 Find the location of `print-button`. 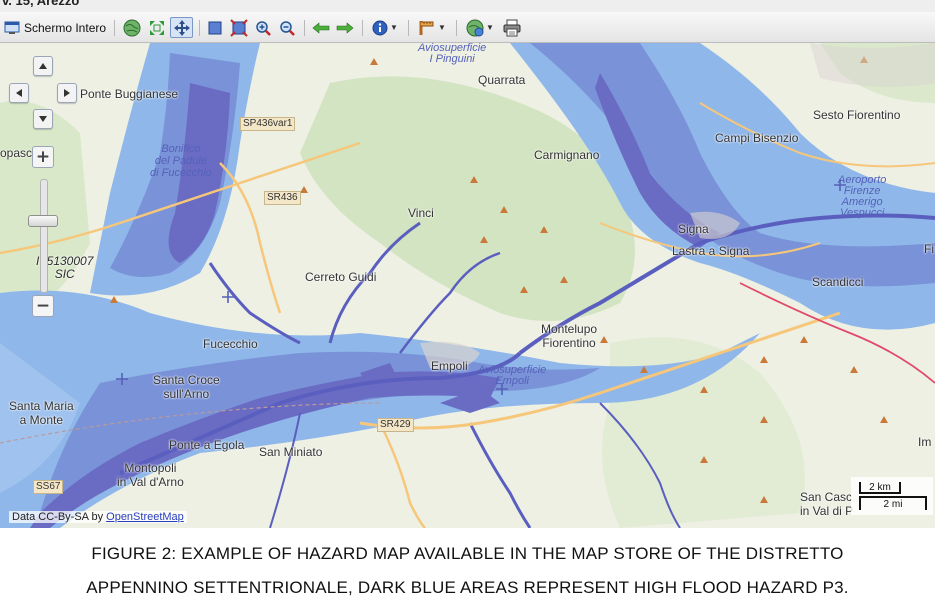

print-button is located at coordinates (512, 27).